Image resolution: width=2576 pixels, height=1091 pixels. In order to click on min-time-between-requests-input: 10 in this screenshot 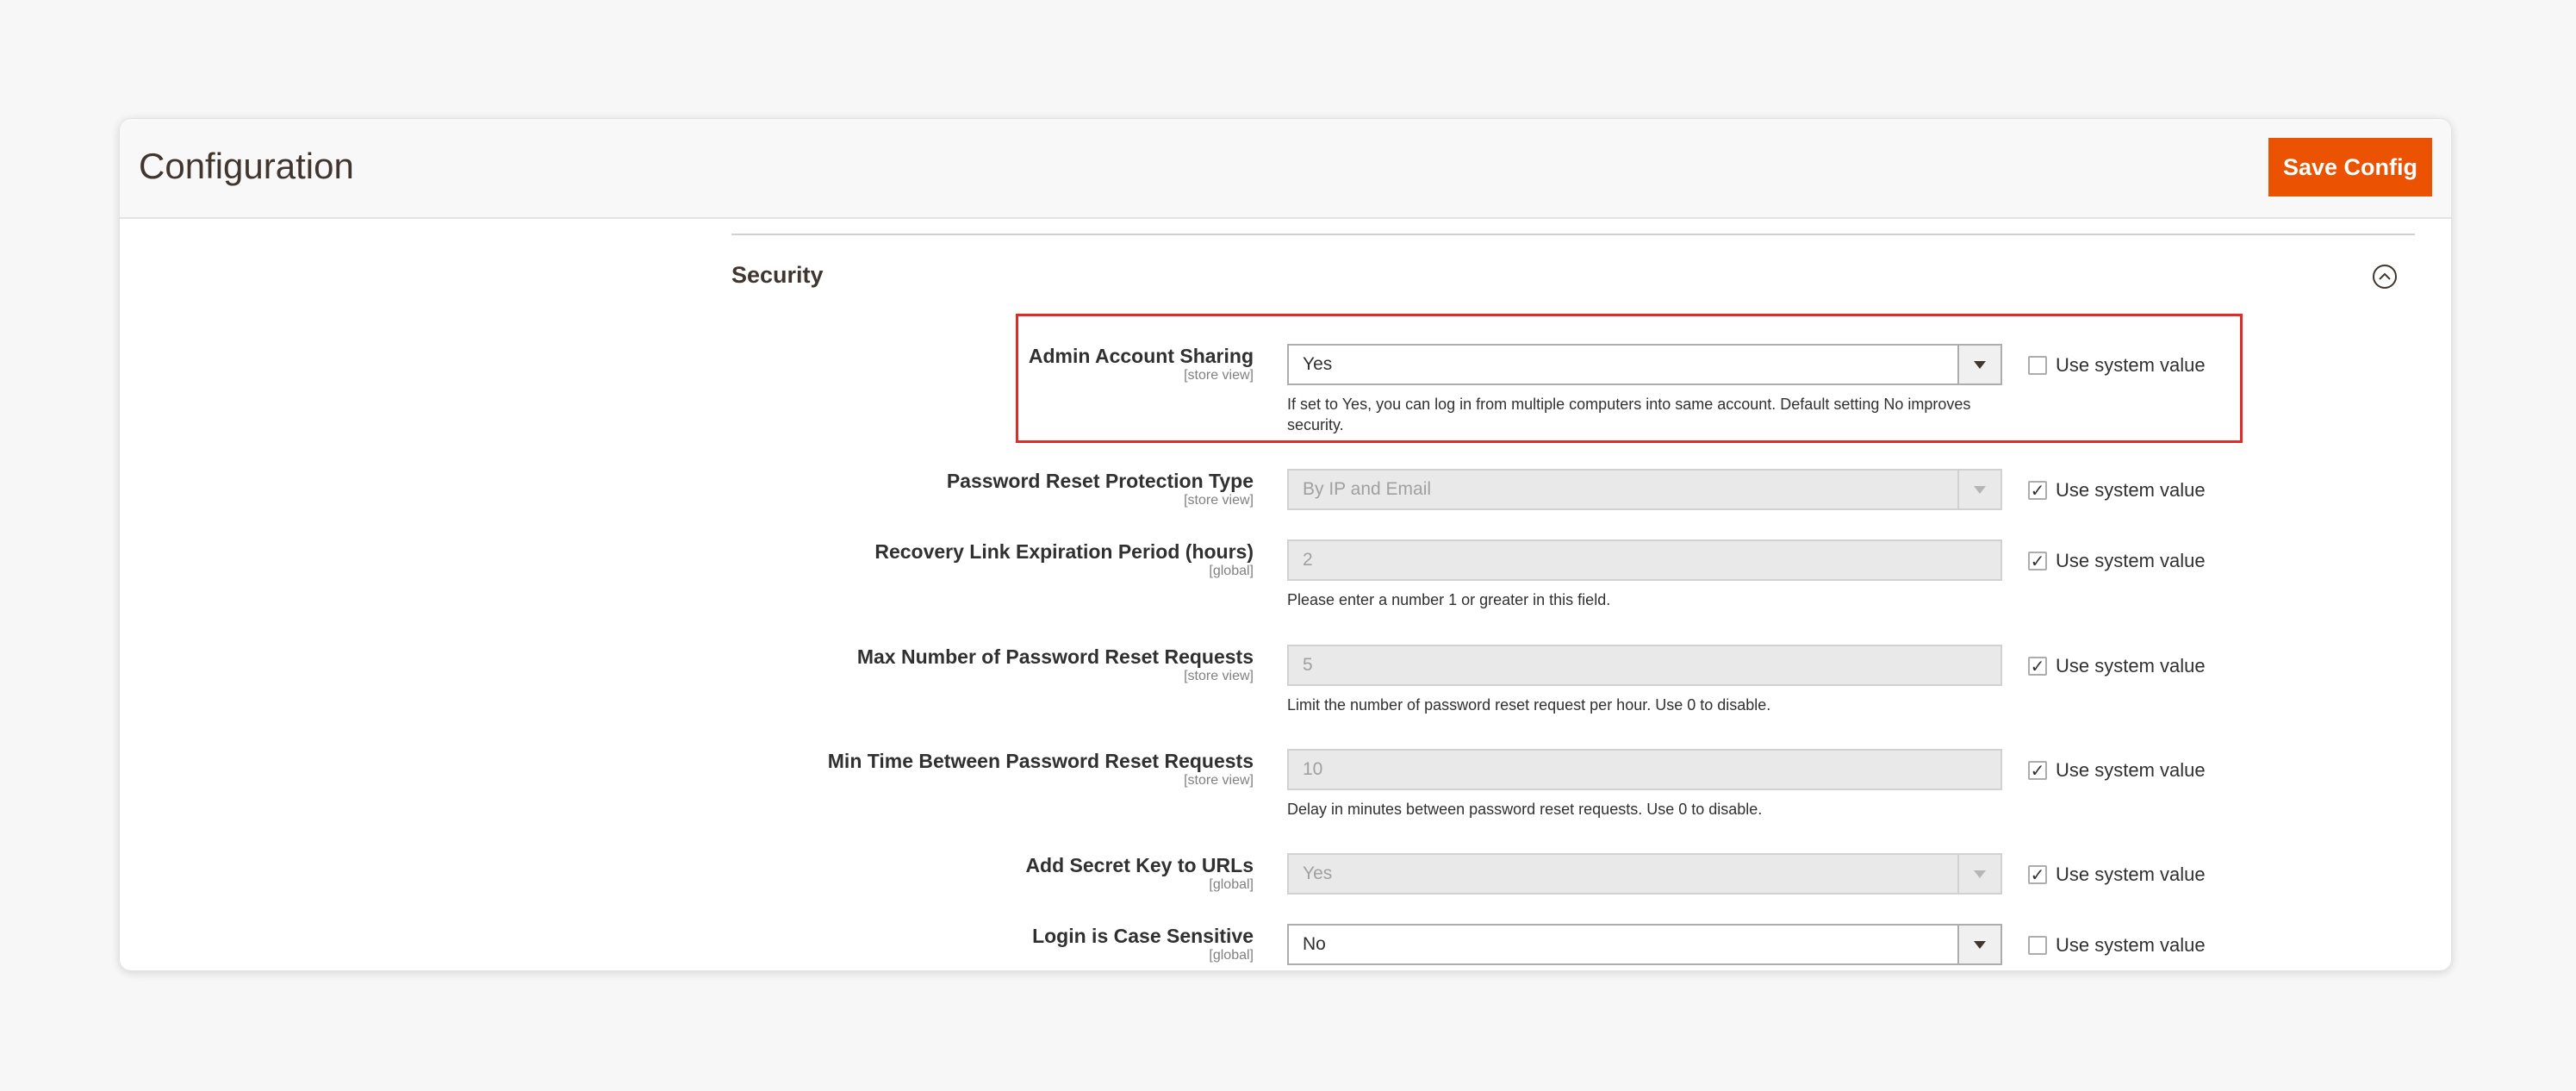, I will do `click(1645, 769)`.